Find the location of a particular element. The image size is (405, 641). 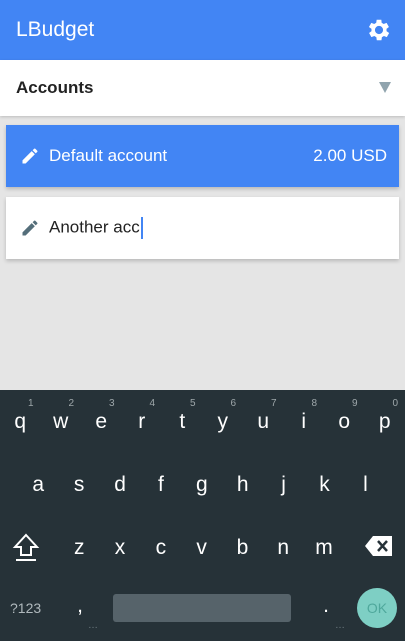

key-x: x is located at coordinates (120, 548).